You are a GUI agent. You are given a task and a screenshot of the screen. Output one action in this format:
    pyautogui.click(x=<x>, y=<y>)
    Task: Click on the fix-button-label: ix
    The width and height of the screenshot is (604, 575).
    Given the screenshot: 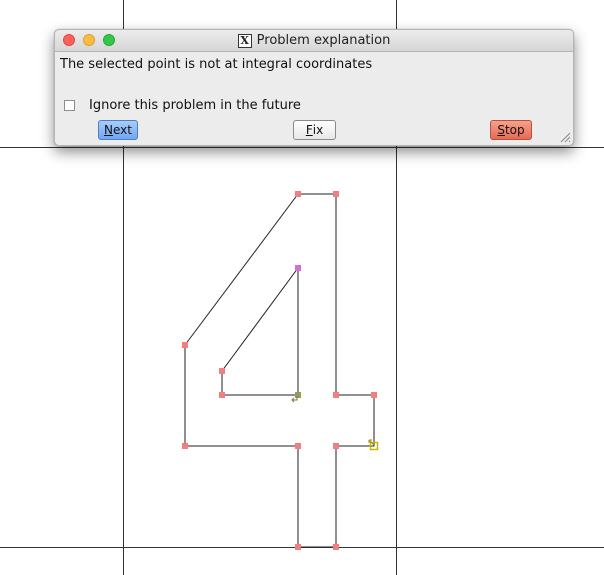 What is the action you would take?
    pyautogui.click(x=318, y=130)
    